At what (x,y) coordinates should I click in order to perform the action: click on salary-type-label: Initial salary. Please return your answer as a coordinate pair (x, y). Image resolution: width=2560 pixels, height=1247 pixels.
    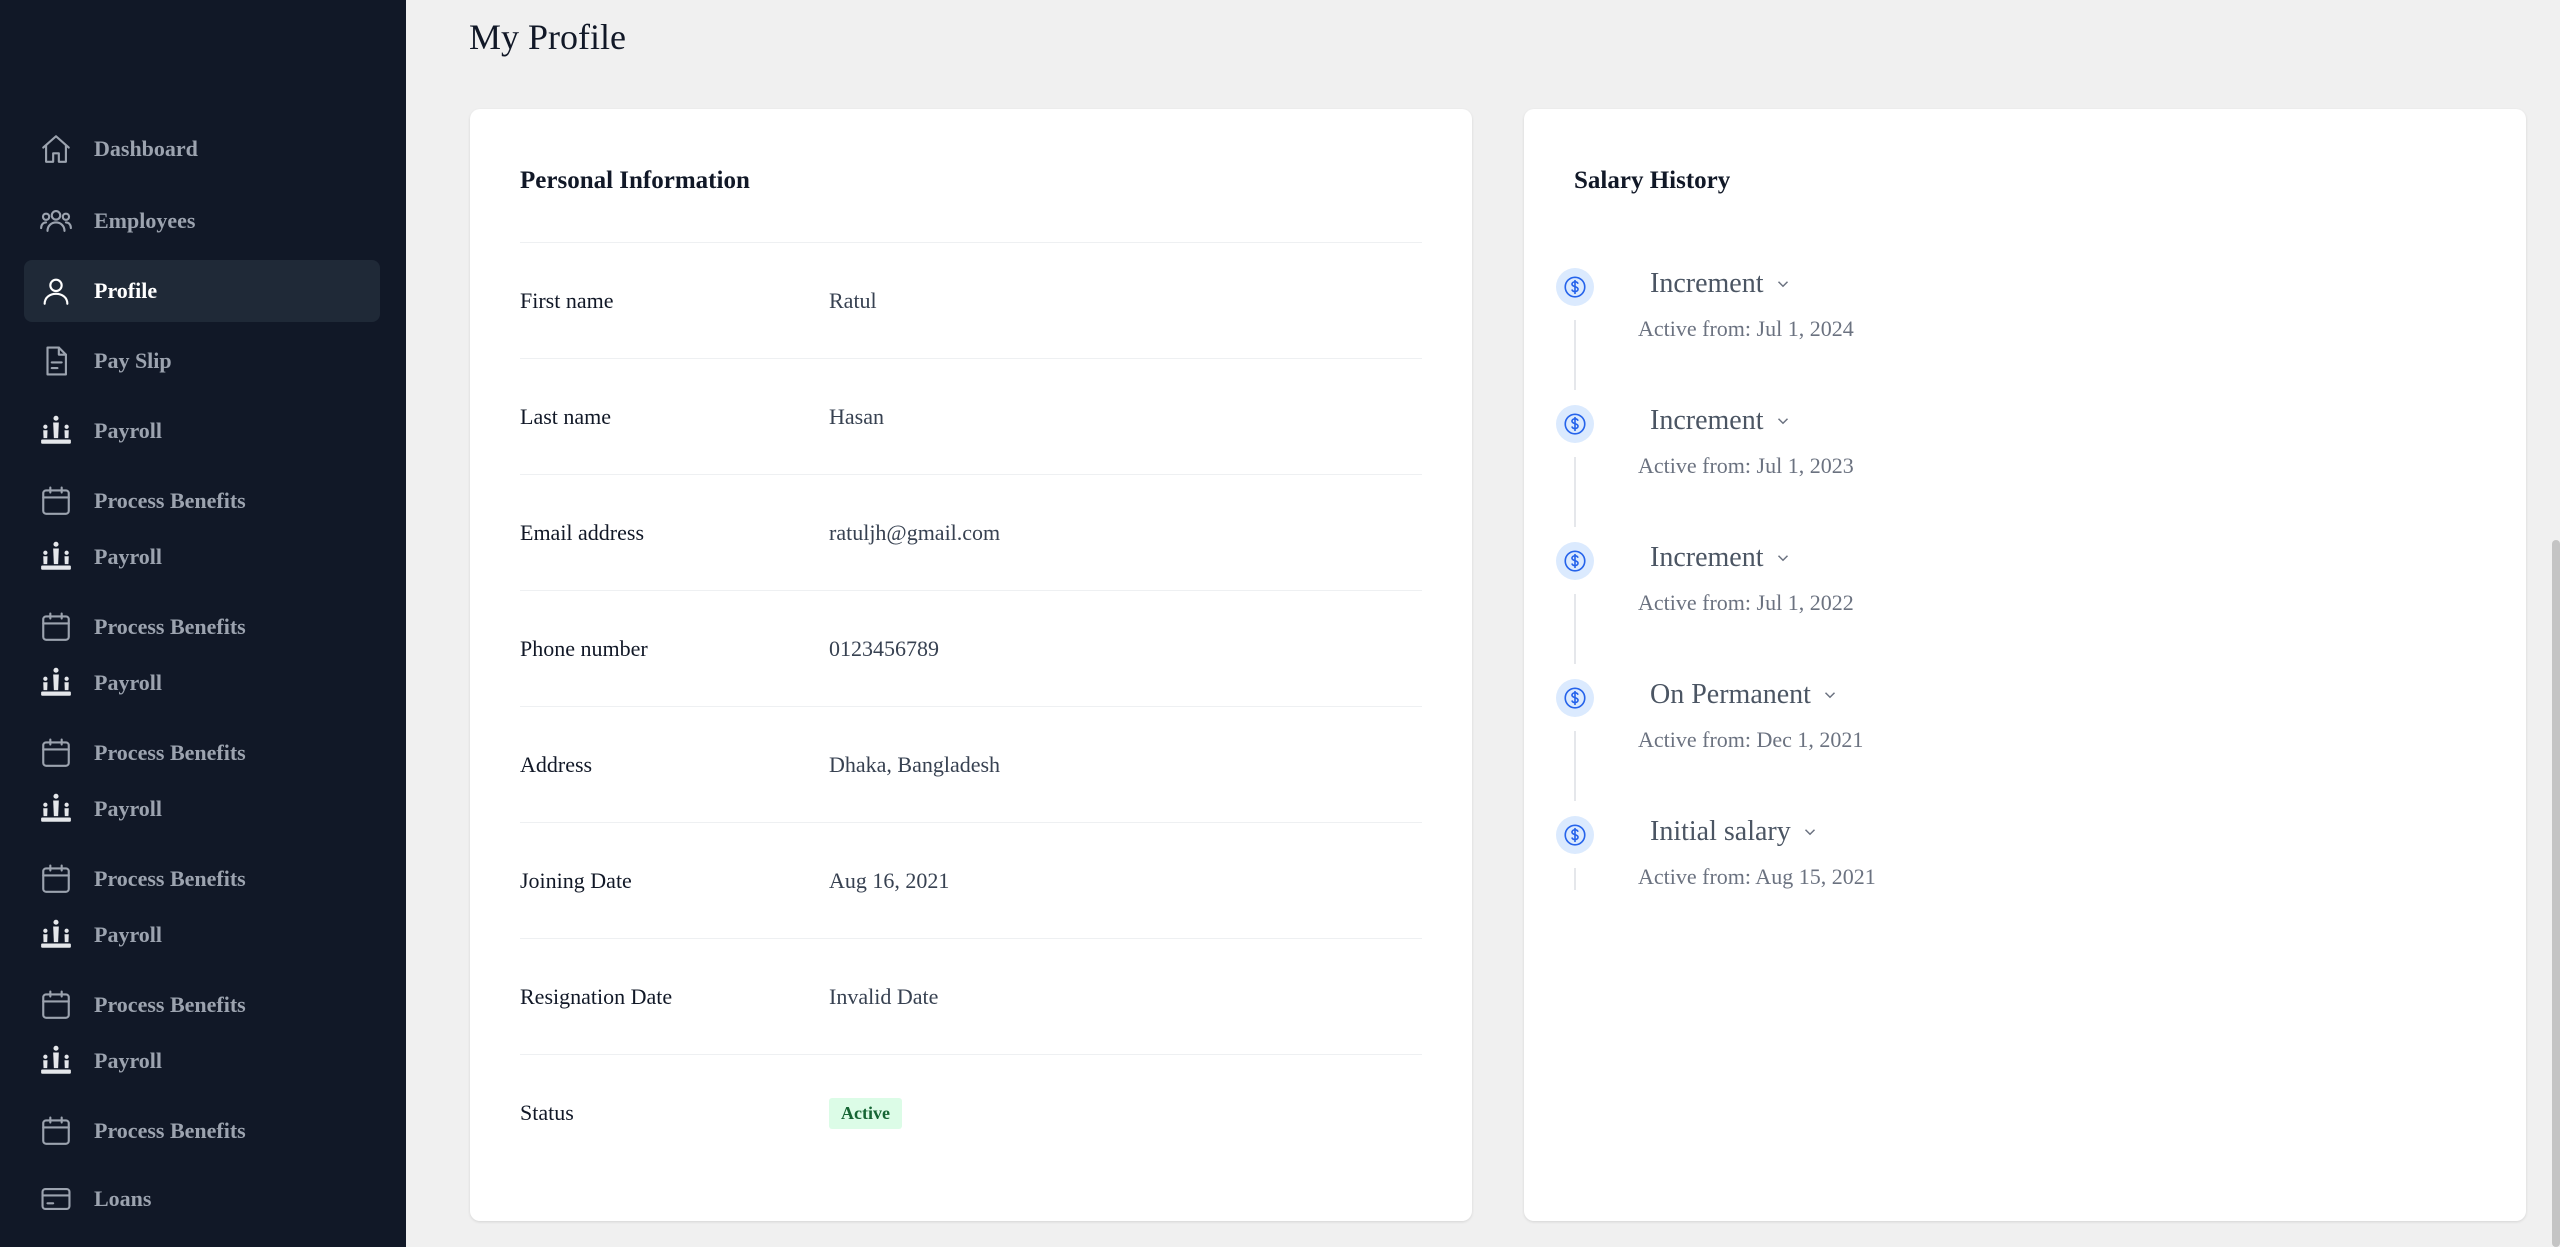
    Looking at the image, I should click on (1720, 831).